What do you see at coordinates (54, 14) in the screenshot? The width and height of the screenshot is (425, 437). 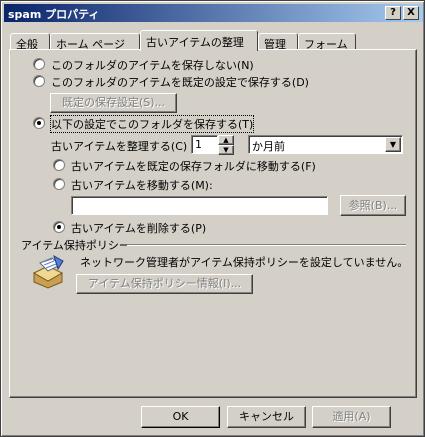 I see `window-title: spam プロパティ` at bounding box center [54, 14].